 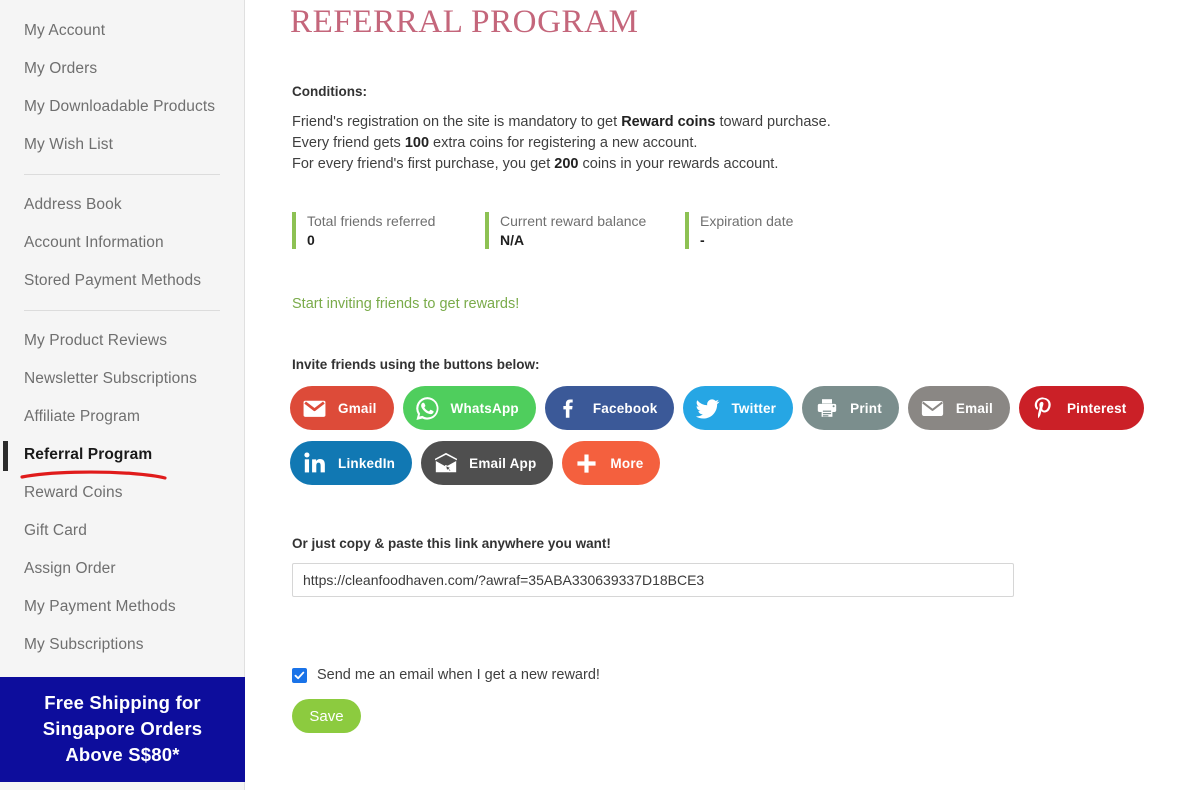 What do you see at coordinates (348, 143) in the screenshot?
I see `conditions-line-2-part-a: Every friend gets` at bounding box center [348, 143].